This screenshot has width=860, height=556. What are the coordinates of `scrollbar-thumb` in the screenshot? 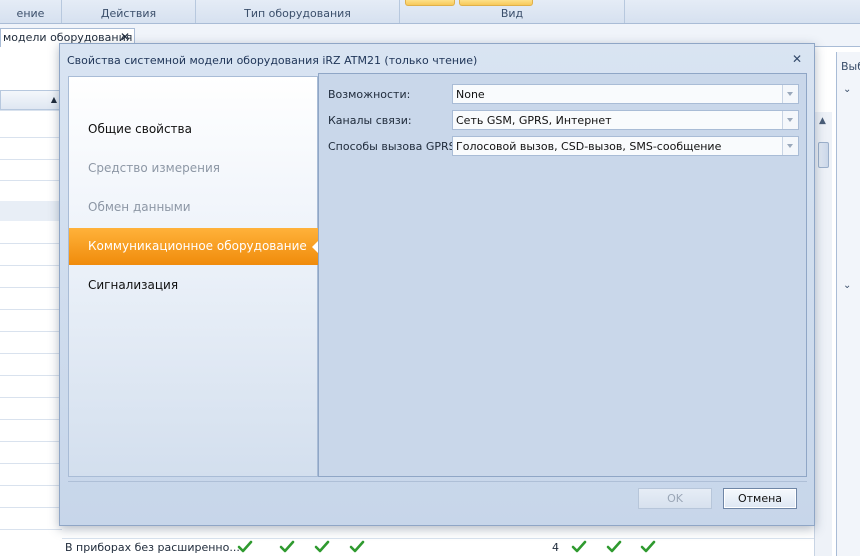 It's located at (823, 155).